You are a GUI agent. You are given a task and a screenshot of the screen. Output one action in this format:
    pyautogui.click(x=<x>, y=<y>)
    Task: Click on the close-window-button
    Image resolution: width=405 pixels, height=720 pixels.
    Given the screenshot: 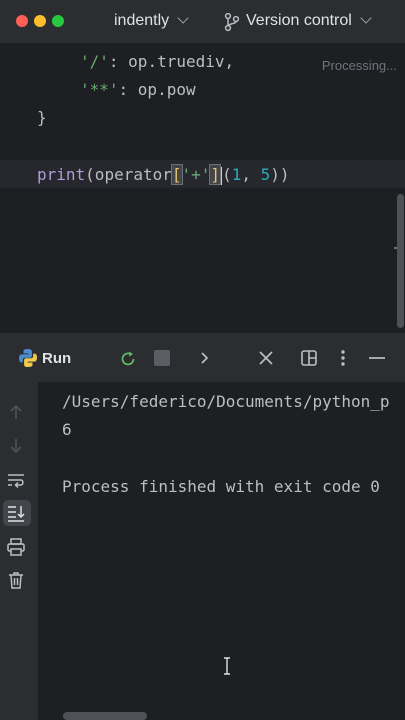 What is the action you would take?
    pyautogui.click(x=22, y=21)
    